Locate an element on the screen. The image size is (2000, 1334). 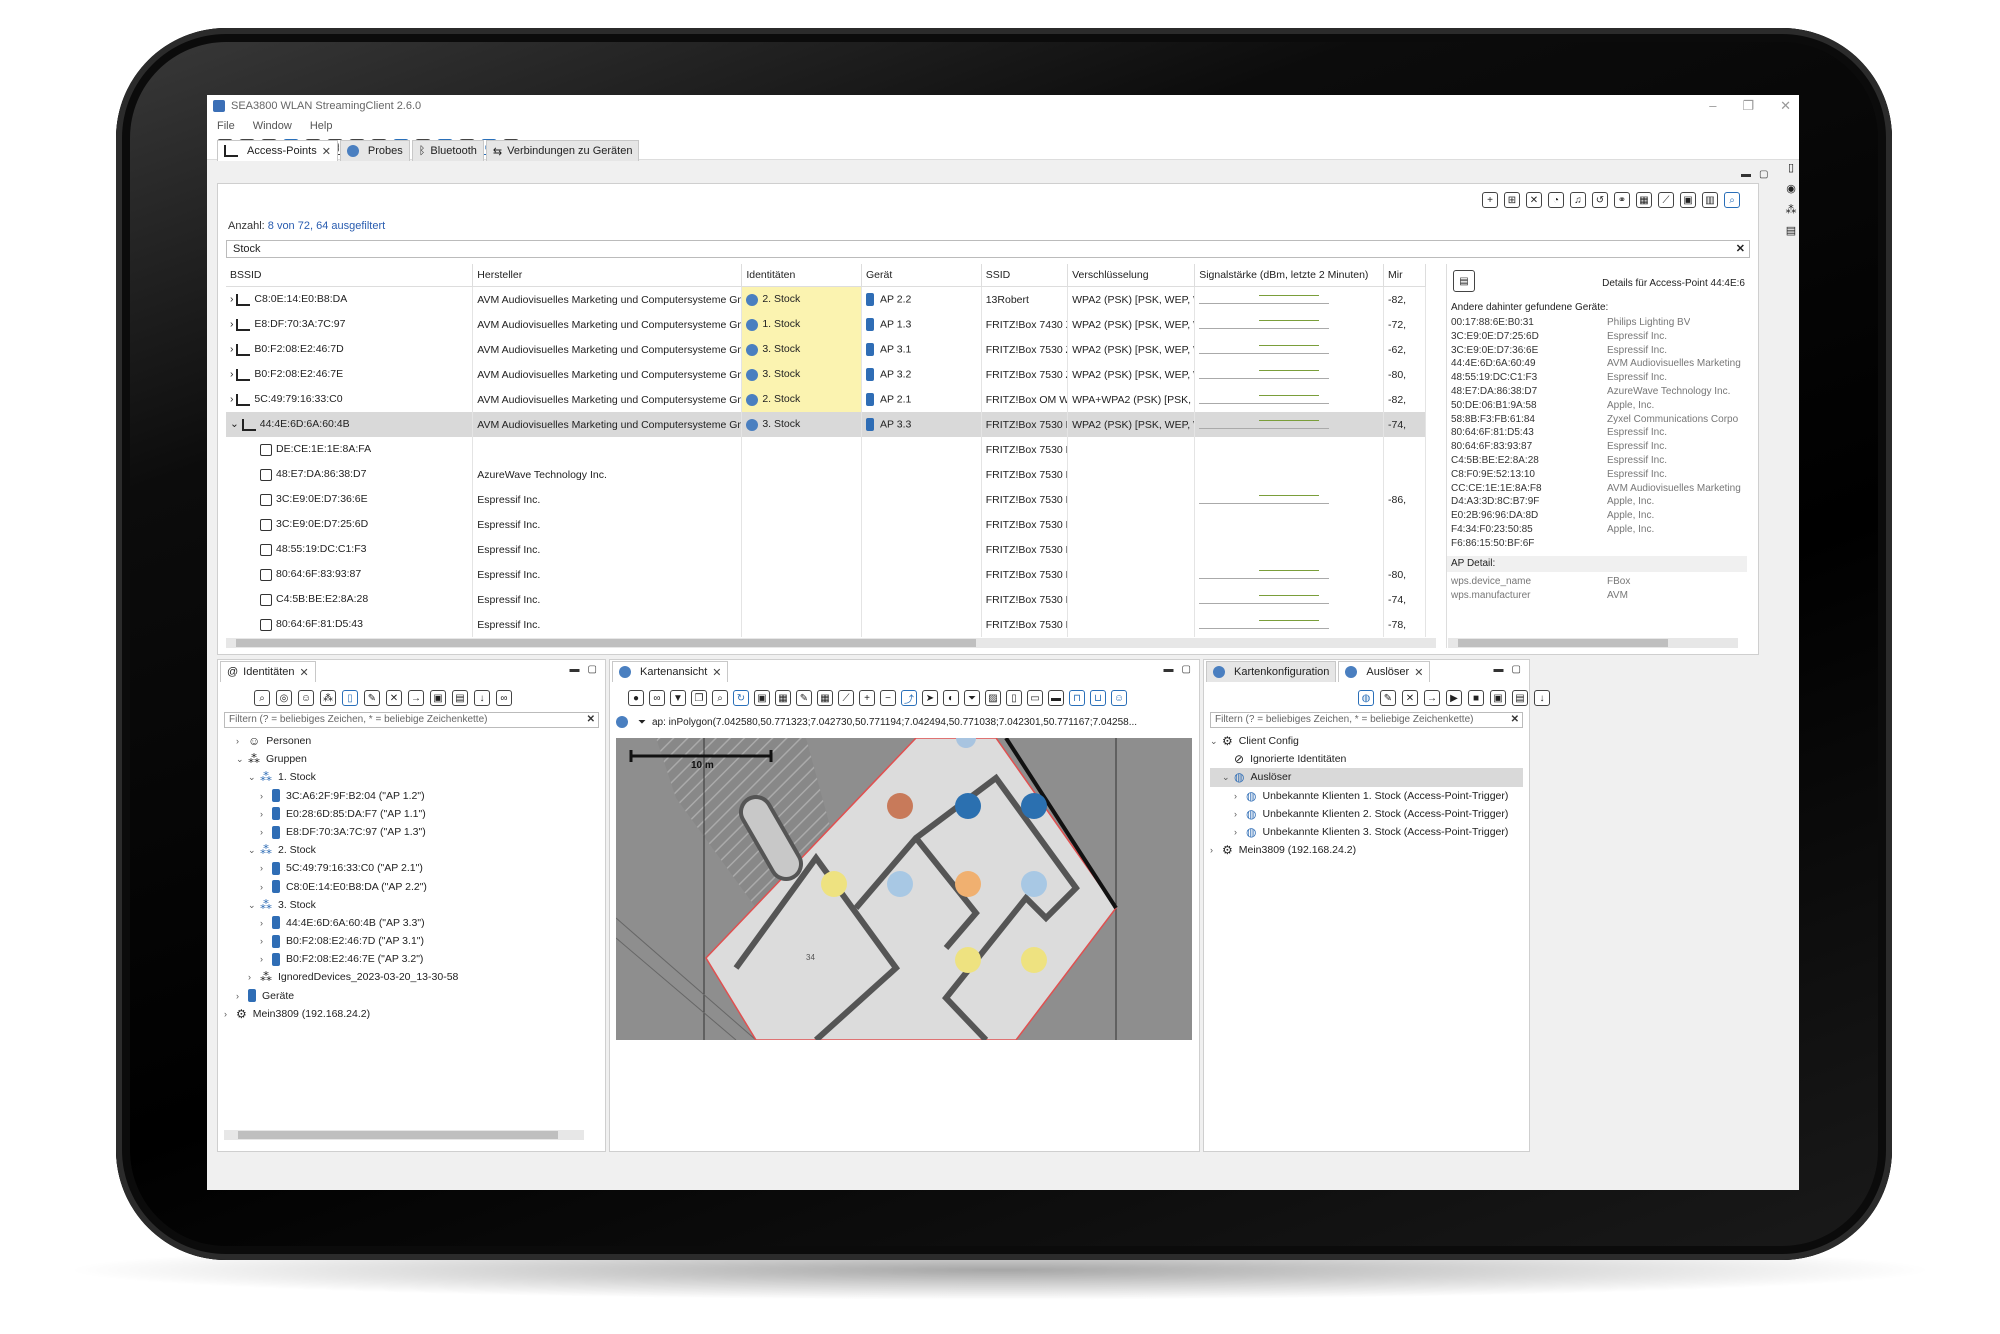
layer-icon: ● is located at coordinates (636, 698).